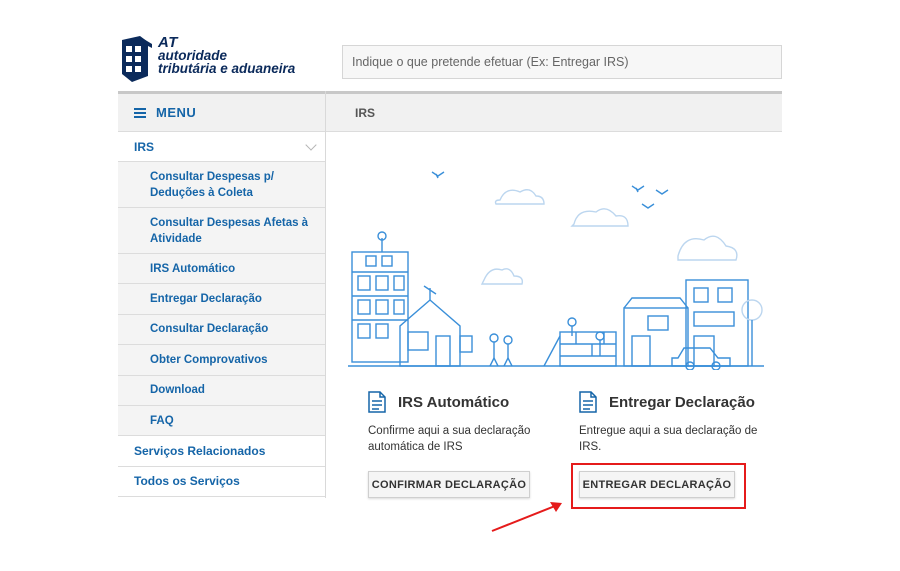 The image size is (900, 571). What do you see at coordinates (221, 269) in the screenshot?
I see `sidebar-subitem-irs-automatico: IRS Automático` at bounding box center [221, 269].